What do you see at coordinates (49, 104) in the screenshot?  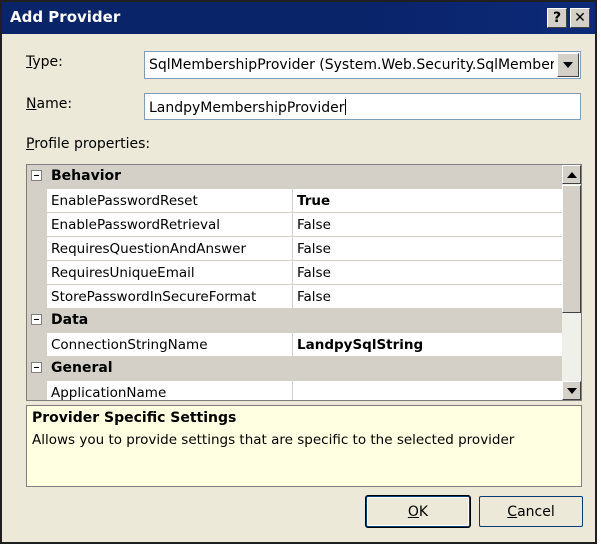 I see `name-label: Name:` at bounding box center [49, 104].